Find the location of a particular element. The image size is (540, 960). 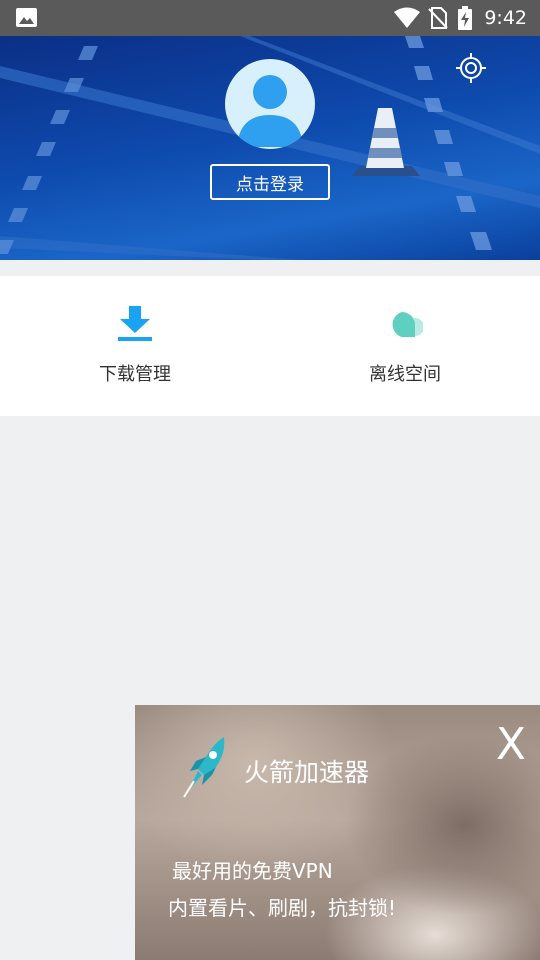

status-bar: 9:42 is located at coordinates (270, 18).